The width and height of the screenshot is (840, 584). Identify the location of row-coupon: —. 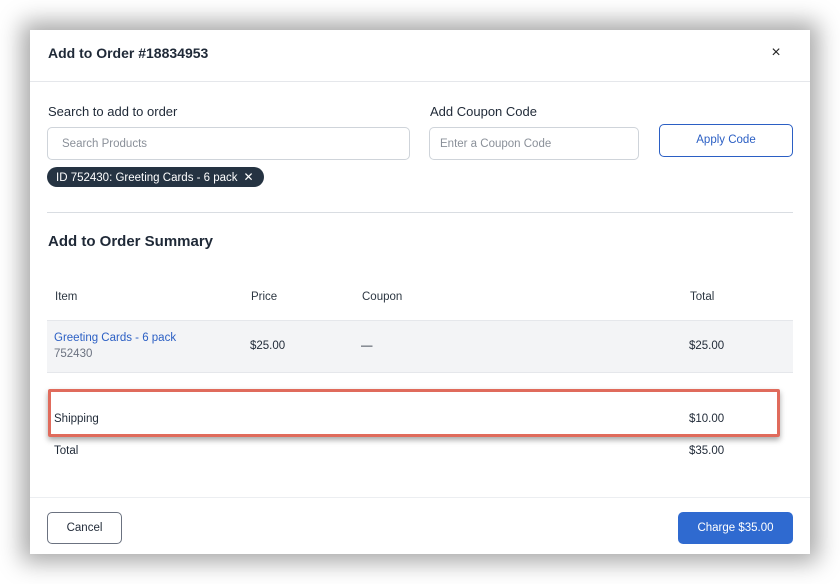
(367, 346).